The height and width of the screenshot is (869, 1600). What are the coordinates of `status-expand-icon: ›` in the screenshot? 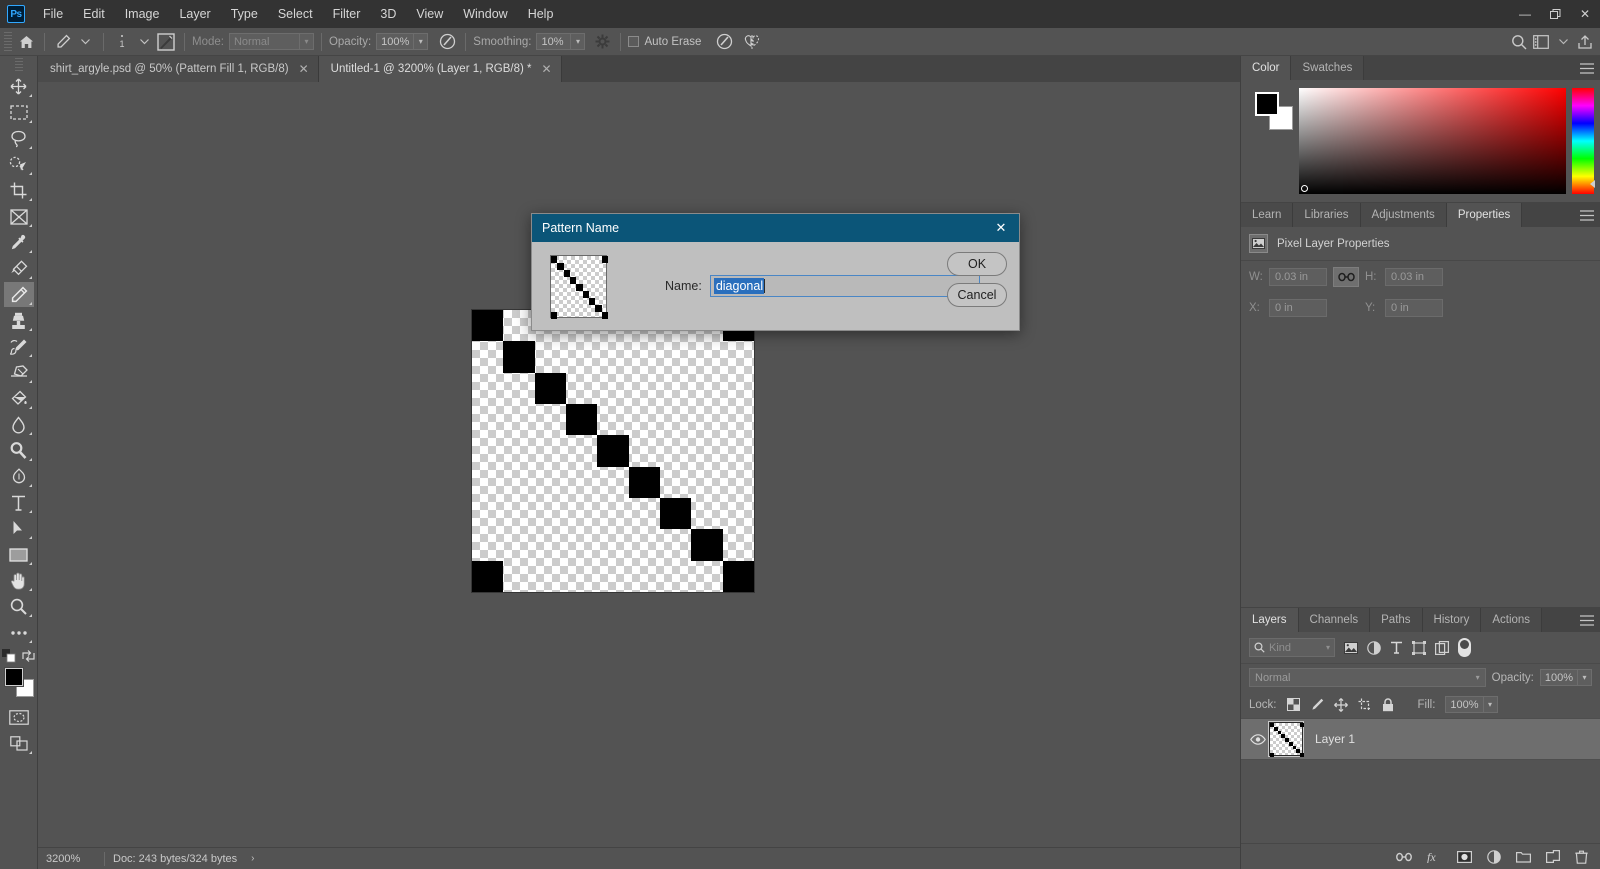 It's located at (252, 858).